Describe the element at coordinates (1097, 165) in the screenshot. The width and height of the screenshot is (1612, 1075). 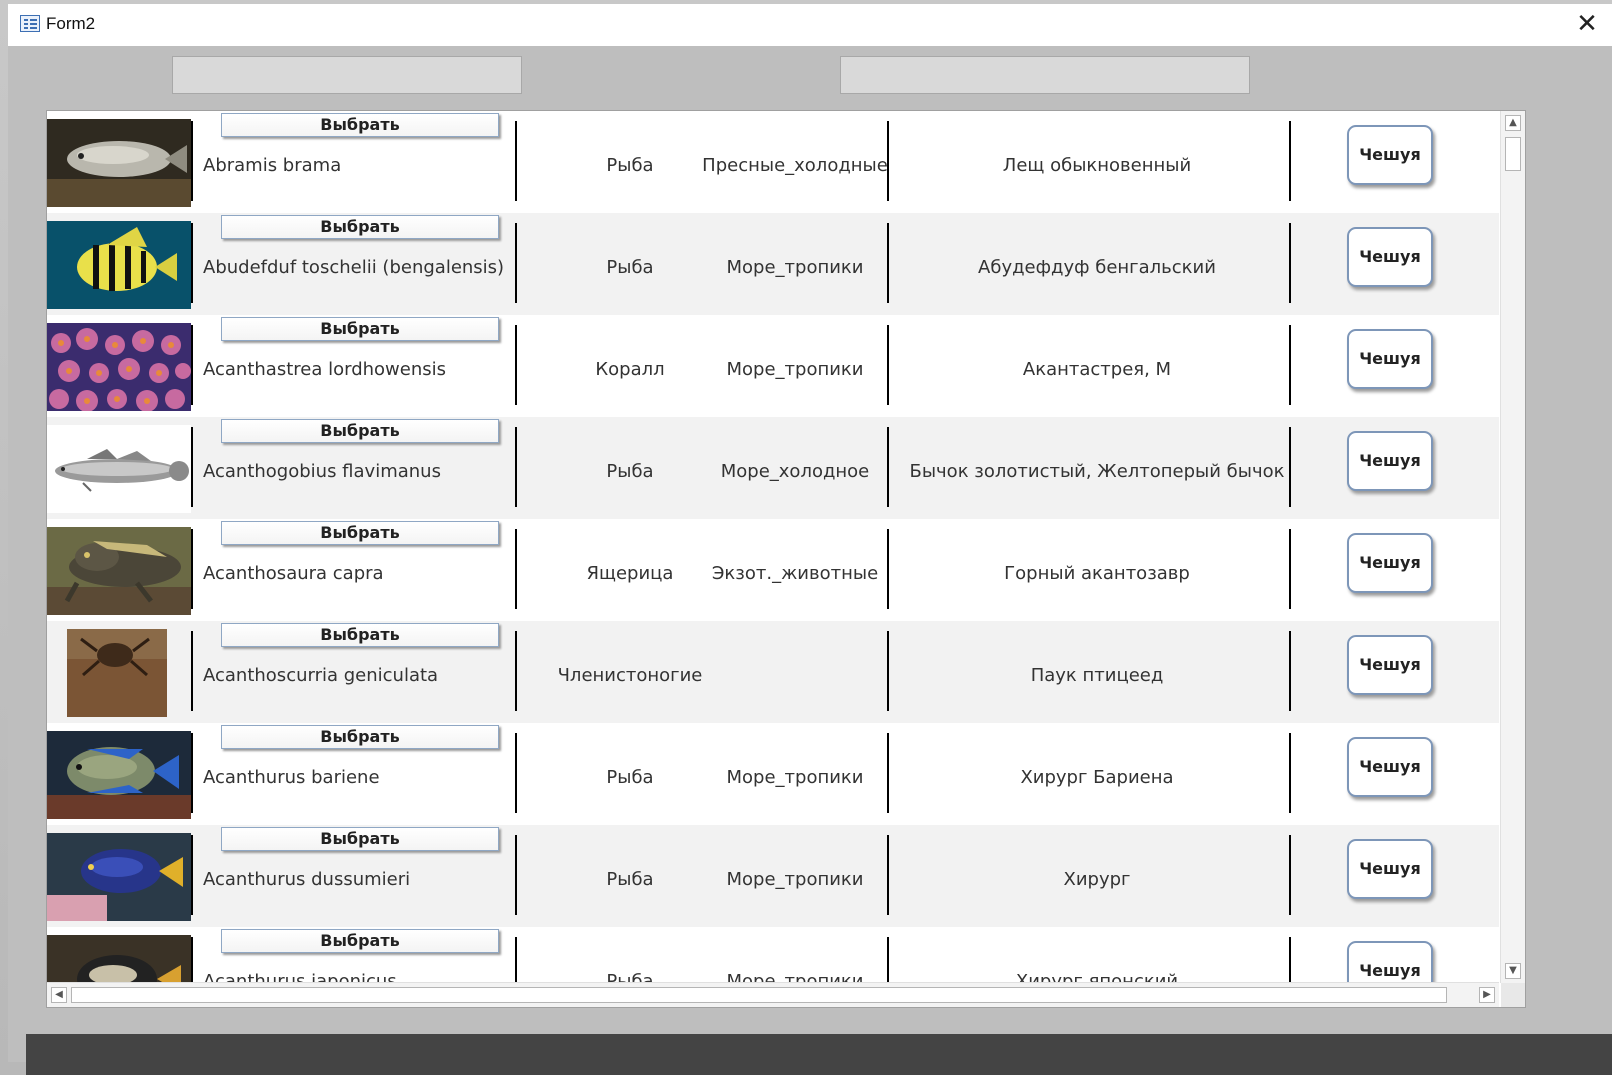
I see `russian-name: Лещ обыкновенный` at that location.